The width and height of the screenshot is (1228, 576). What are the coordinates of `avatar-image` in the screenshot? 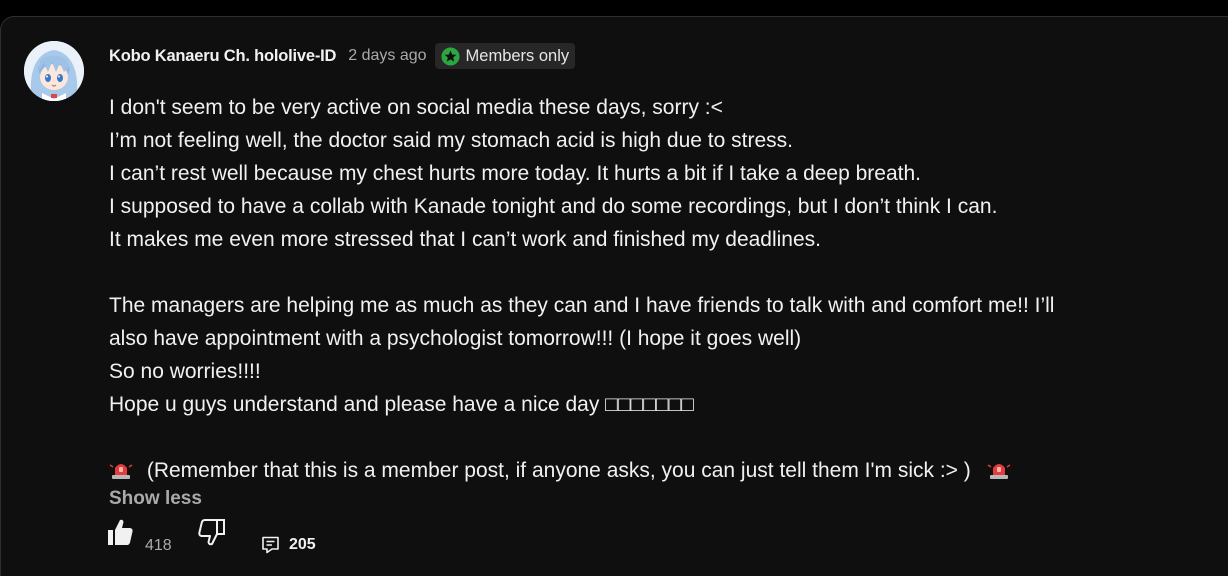 It's located at (54, 71).